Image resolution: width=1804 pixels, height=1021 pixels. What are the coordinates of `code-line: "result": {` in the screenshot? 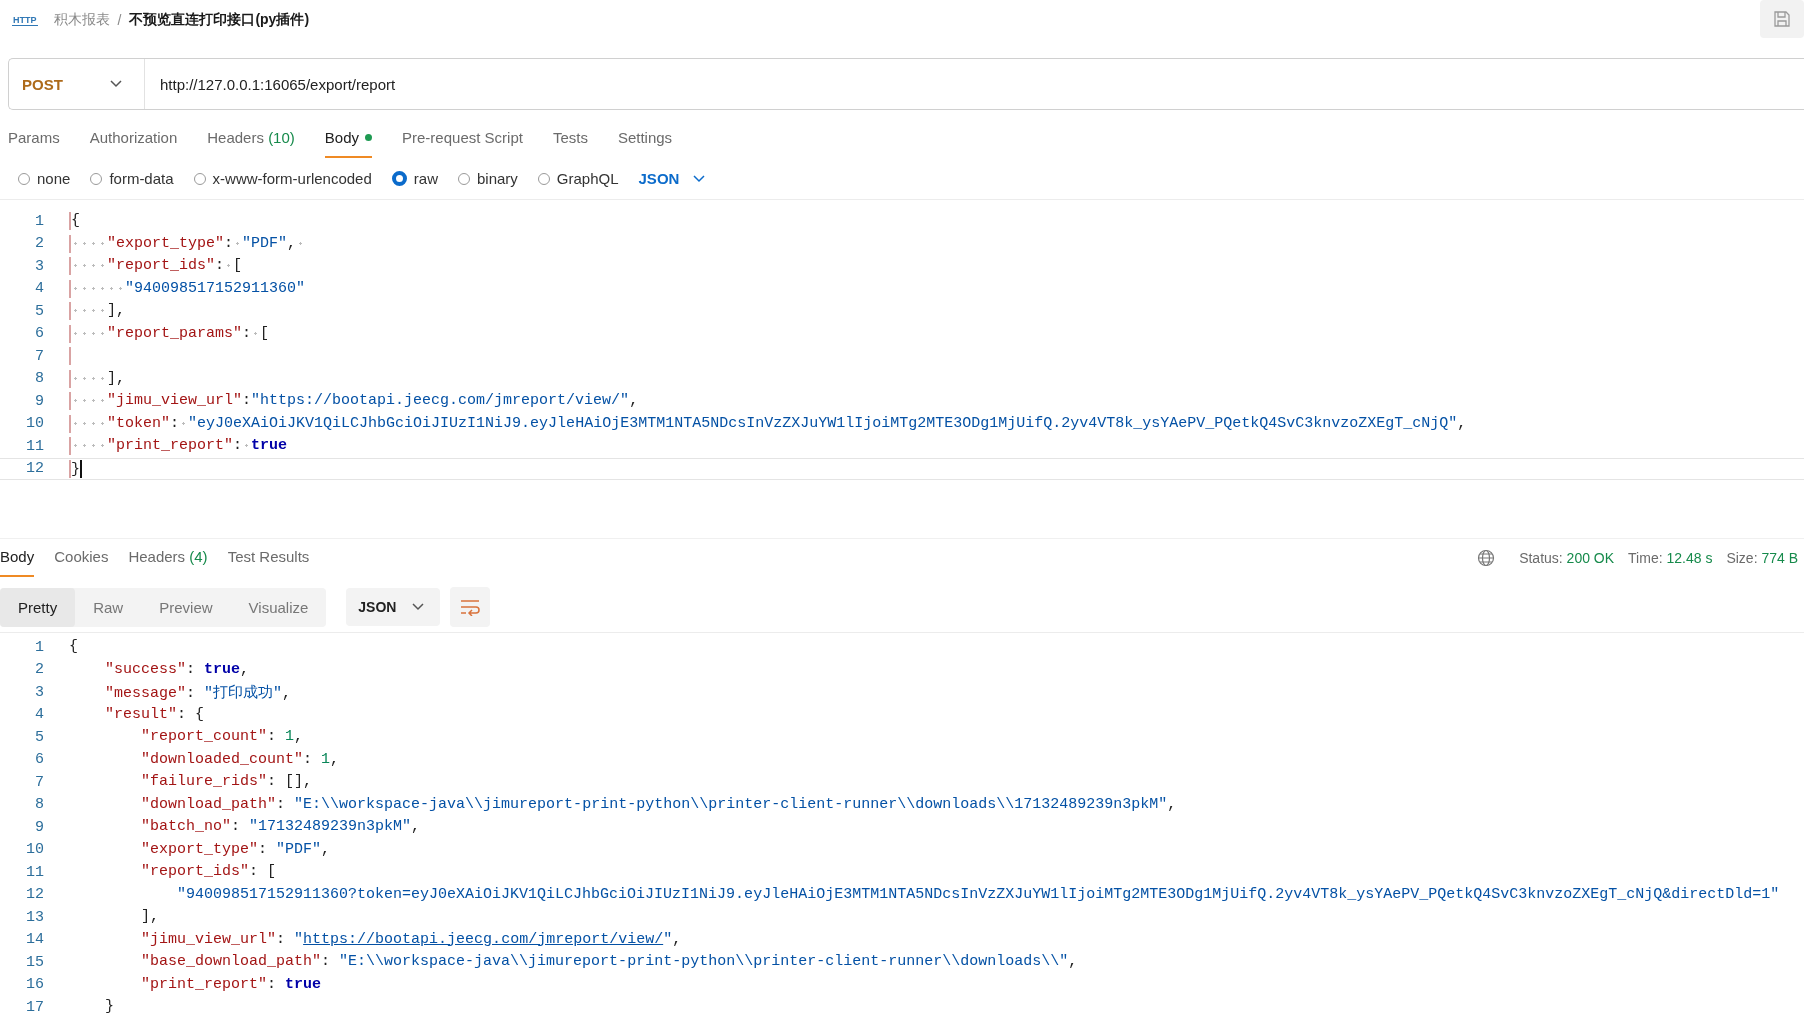 It's located at (154, 714).